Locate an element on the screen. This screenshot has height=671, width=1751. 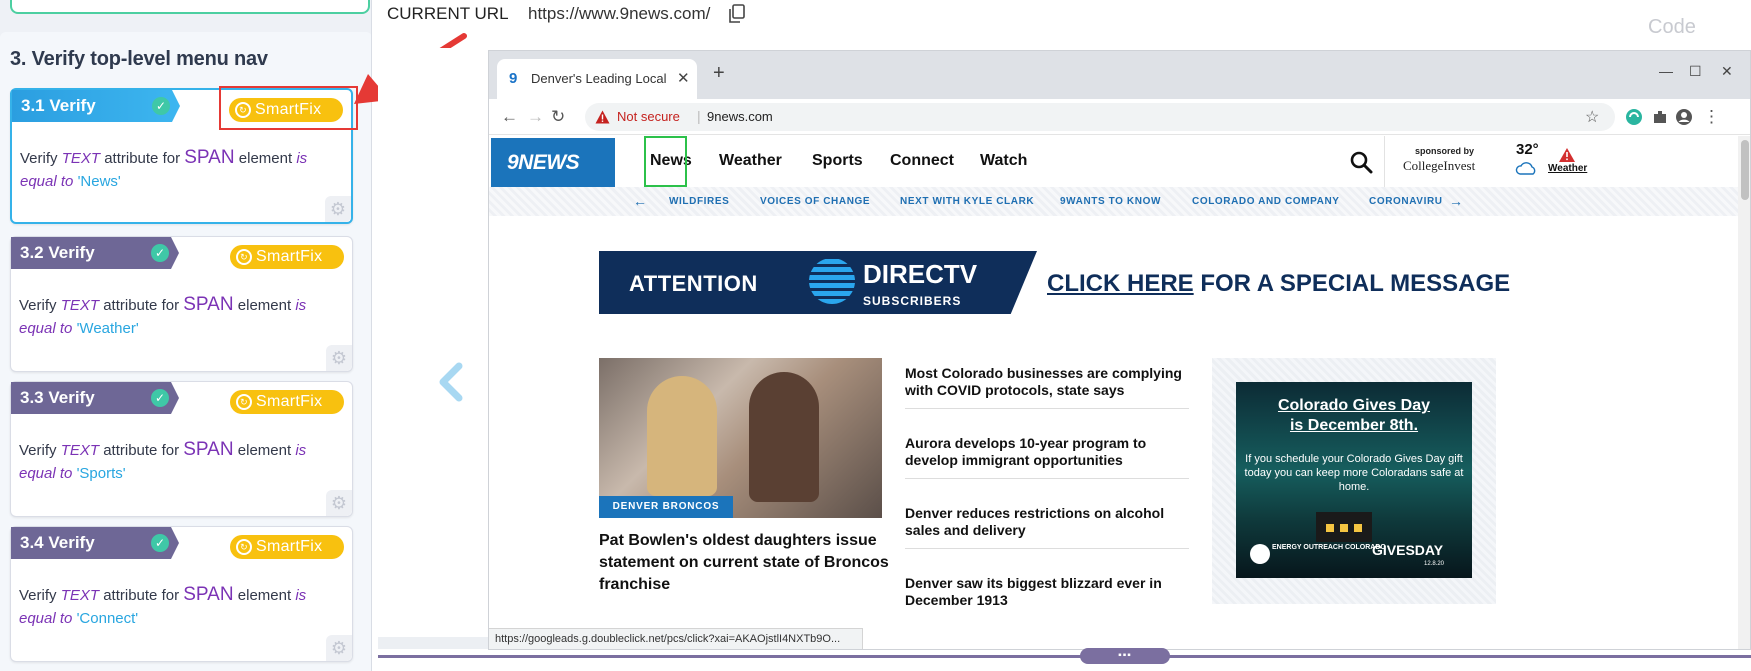
subnav-next-icon: → is located at coordinates (1456, 201).